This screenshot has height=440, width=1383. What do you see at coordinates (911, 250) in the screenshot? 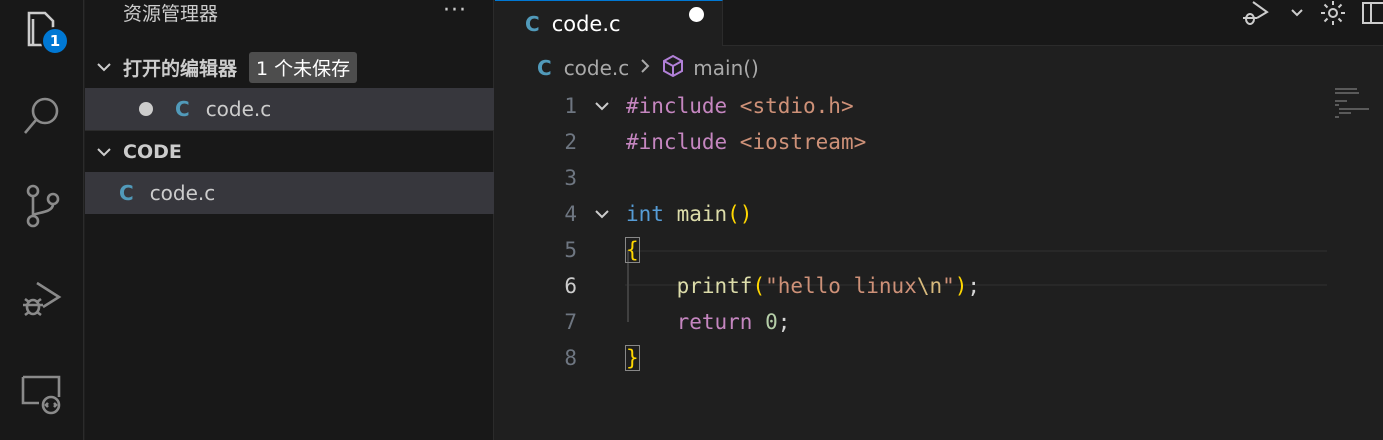
I see `code-line: 5 {` at bounding box center [911, 250].